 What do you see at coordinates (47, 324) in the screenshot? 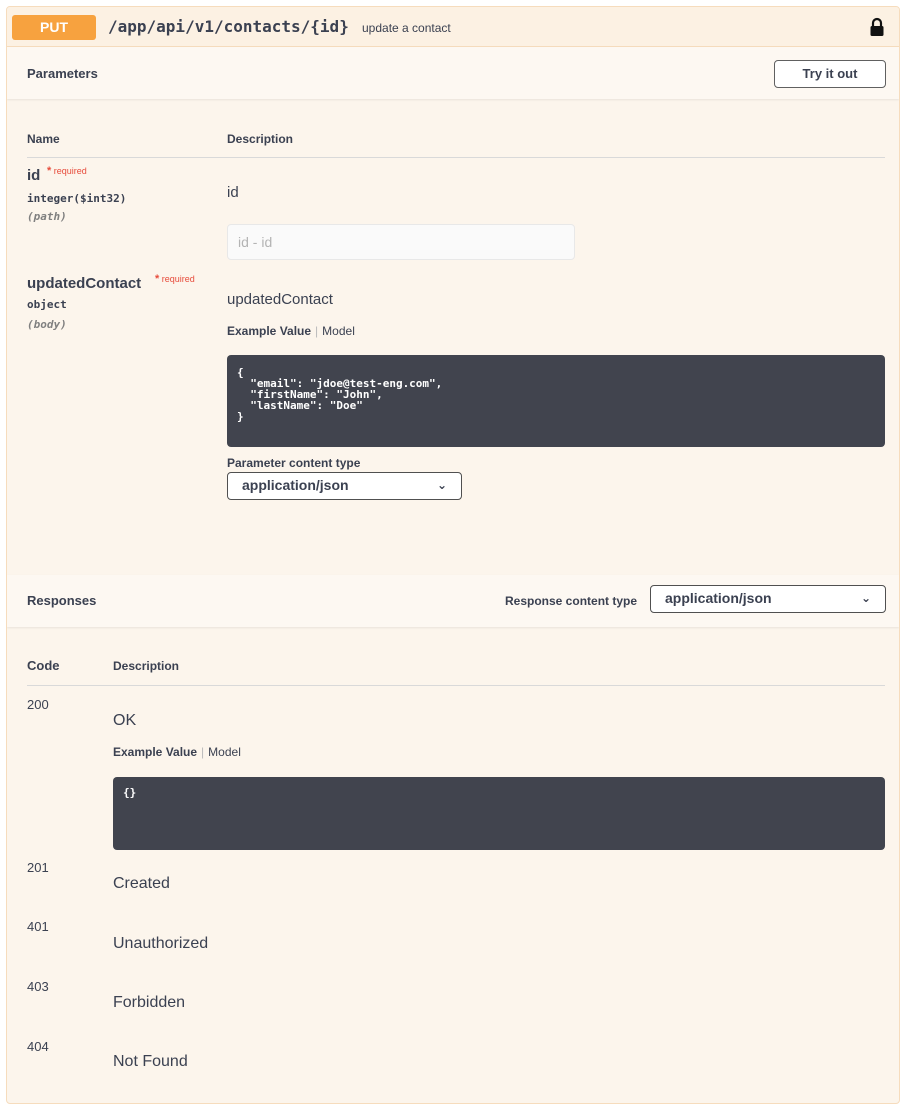
I see `param-location-updated-contact: (body)` at bounding box center [47, 324].